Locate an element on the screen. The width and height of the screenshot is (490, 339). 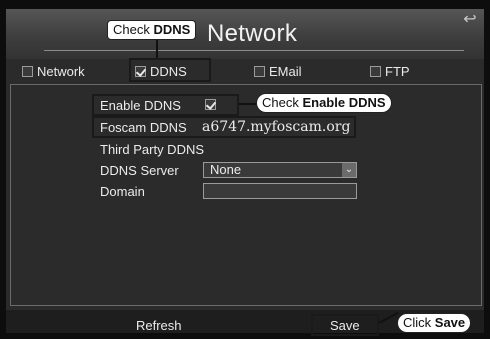
highlight-ddns-tab is located at coordinates (170, 70).